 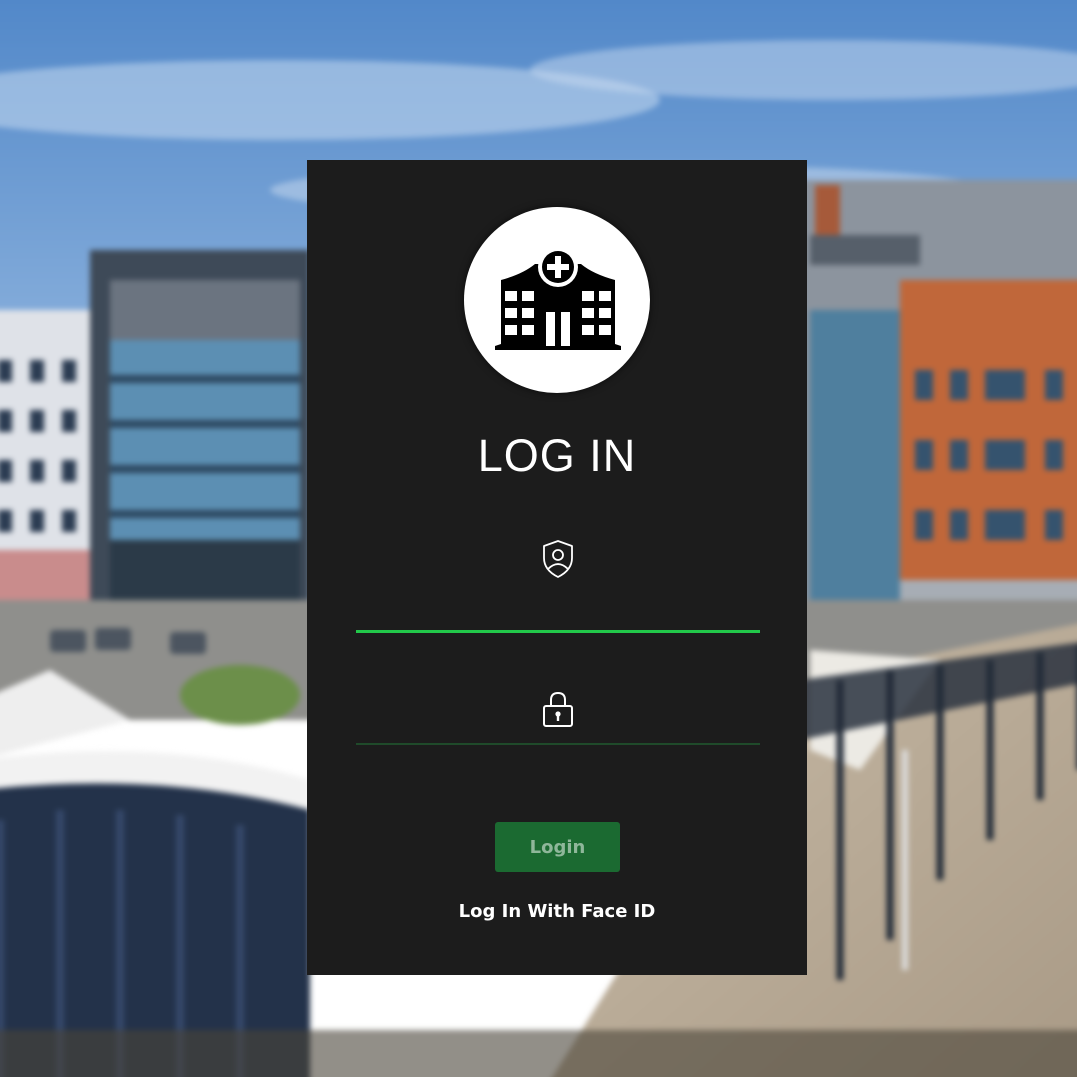 I want to click on username-input, so click(x=560, y=612).